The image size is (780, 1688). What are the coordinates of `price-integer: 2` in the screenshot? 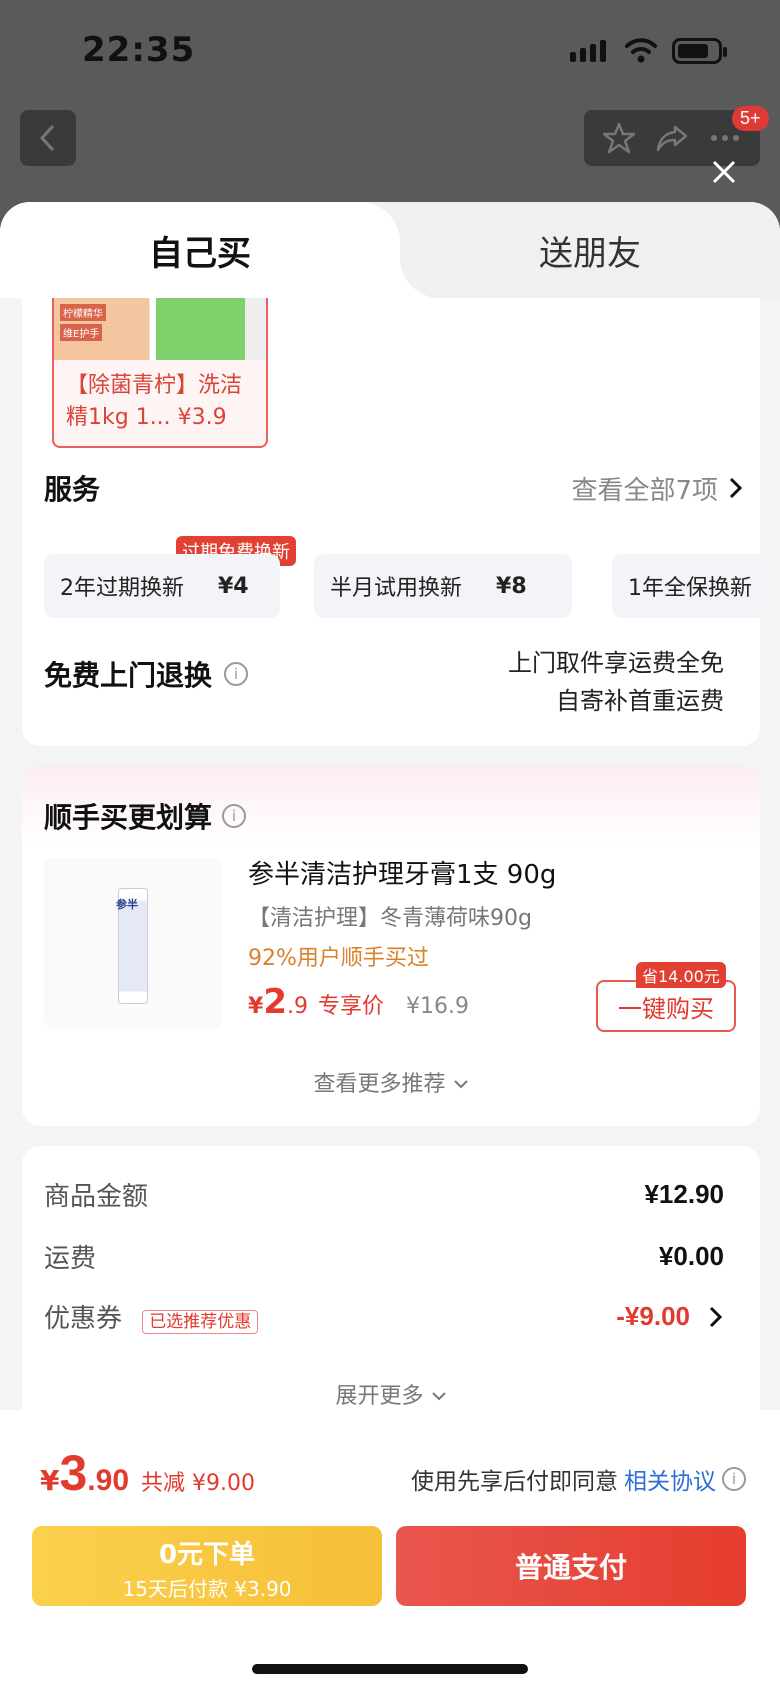 It's located at (275, 1002).